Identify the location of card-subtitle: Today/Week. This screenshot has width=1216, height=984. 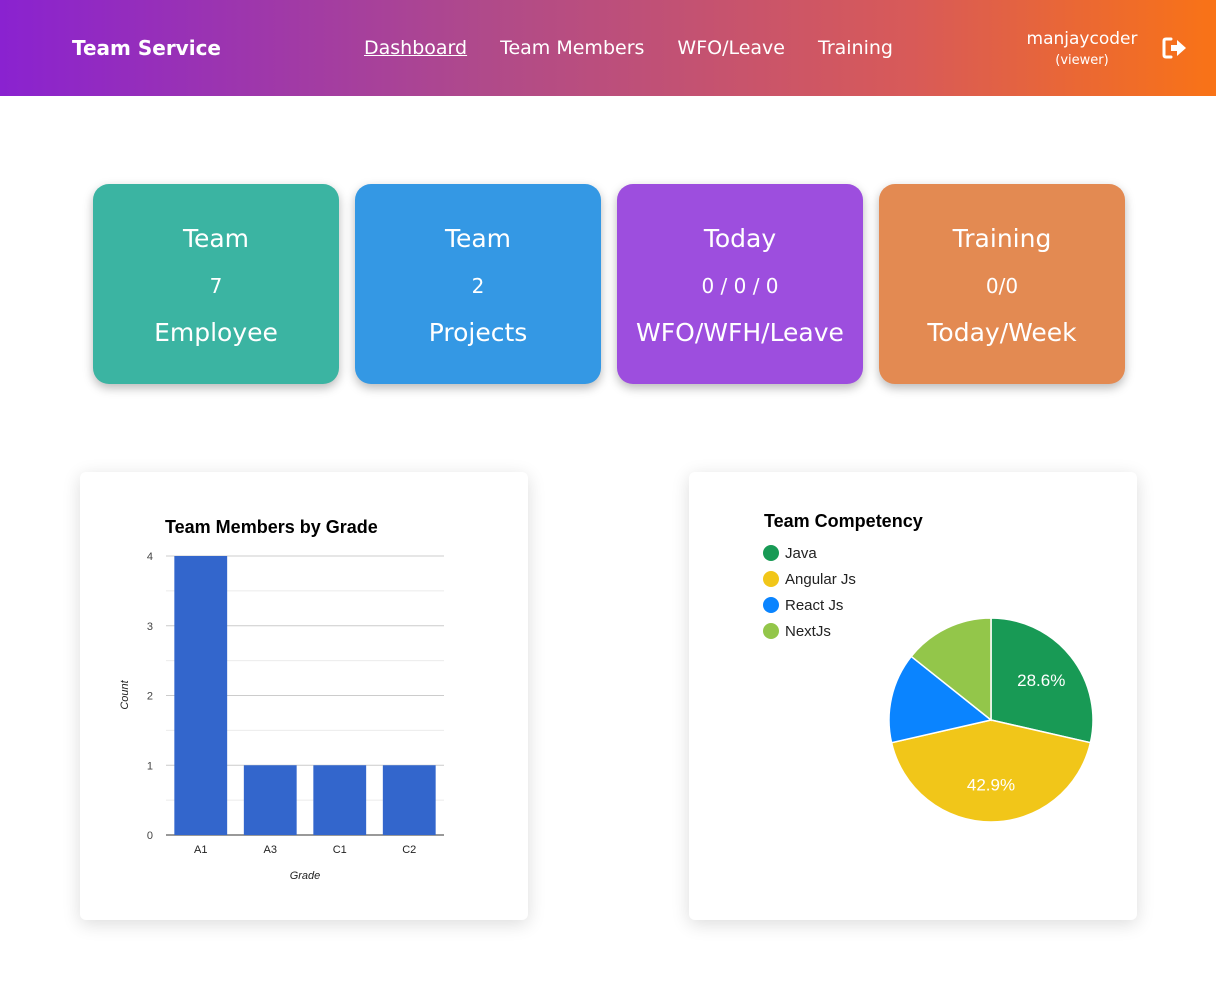
(1002, 332).